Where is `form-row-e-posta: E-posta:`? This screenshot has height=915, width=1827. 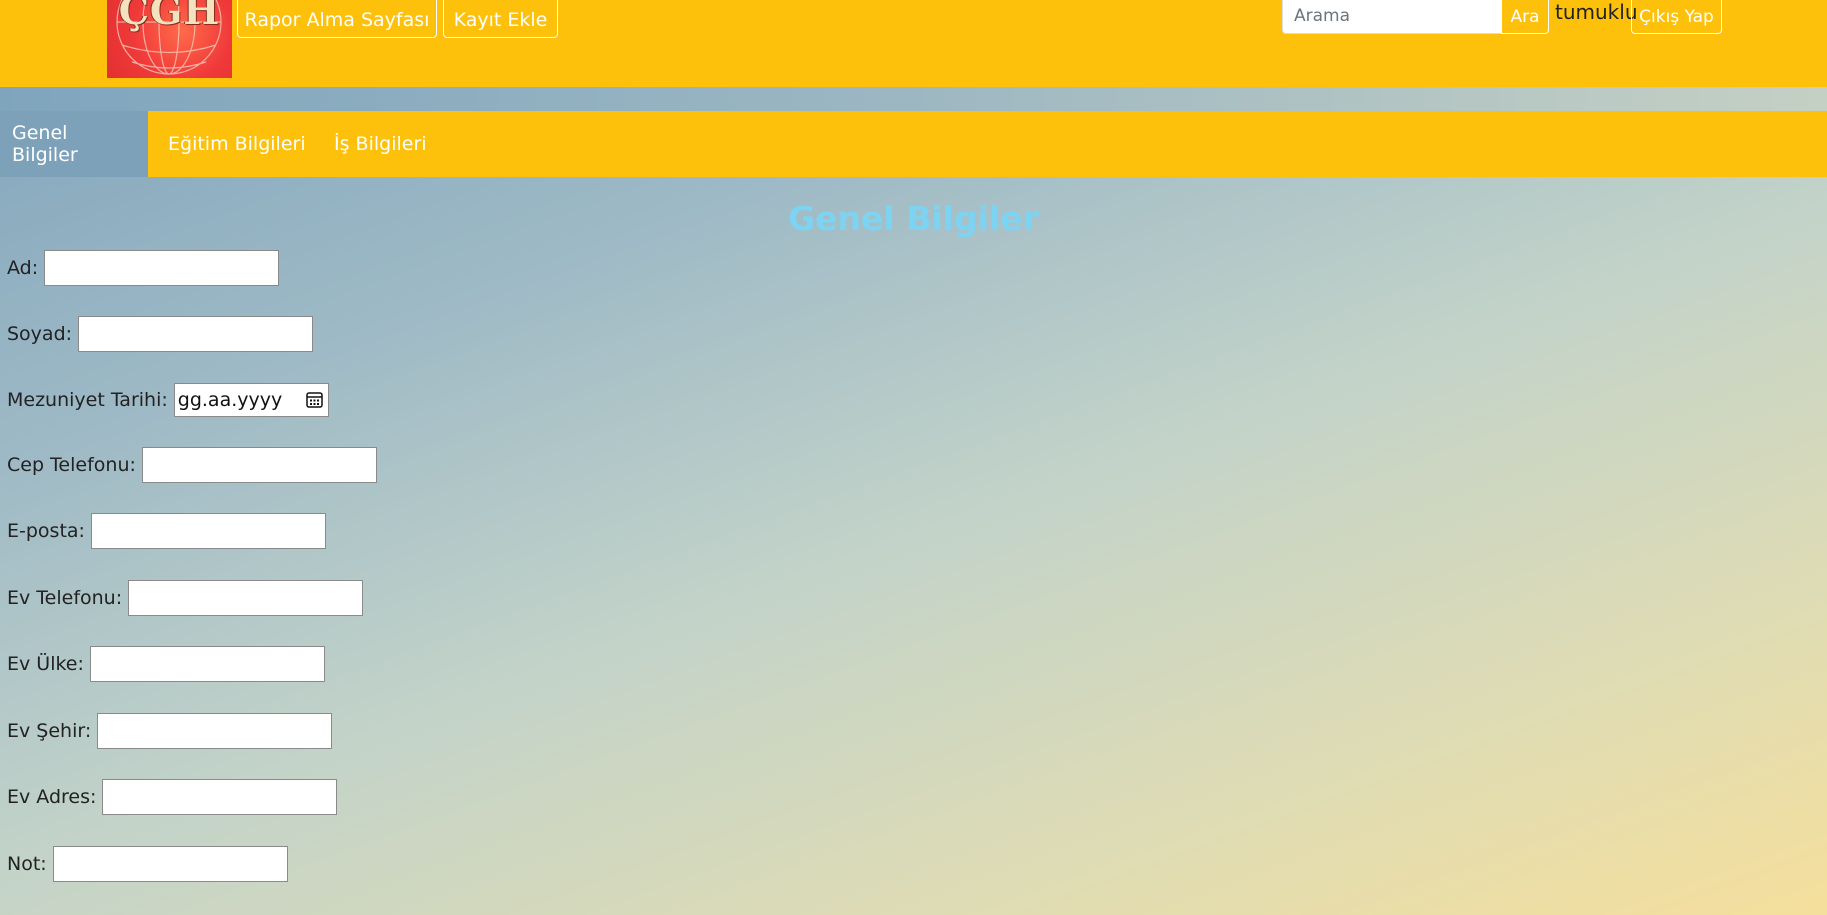 form-row-e-posta: E-posta: is located at coordinates (166, 531).